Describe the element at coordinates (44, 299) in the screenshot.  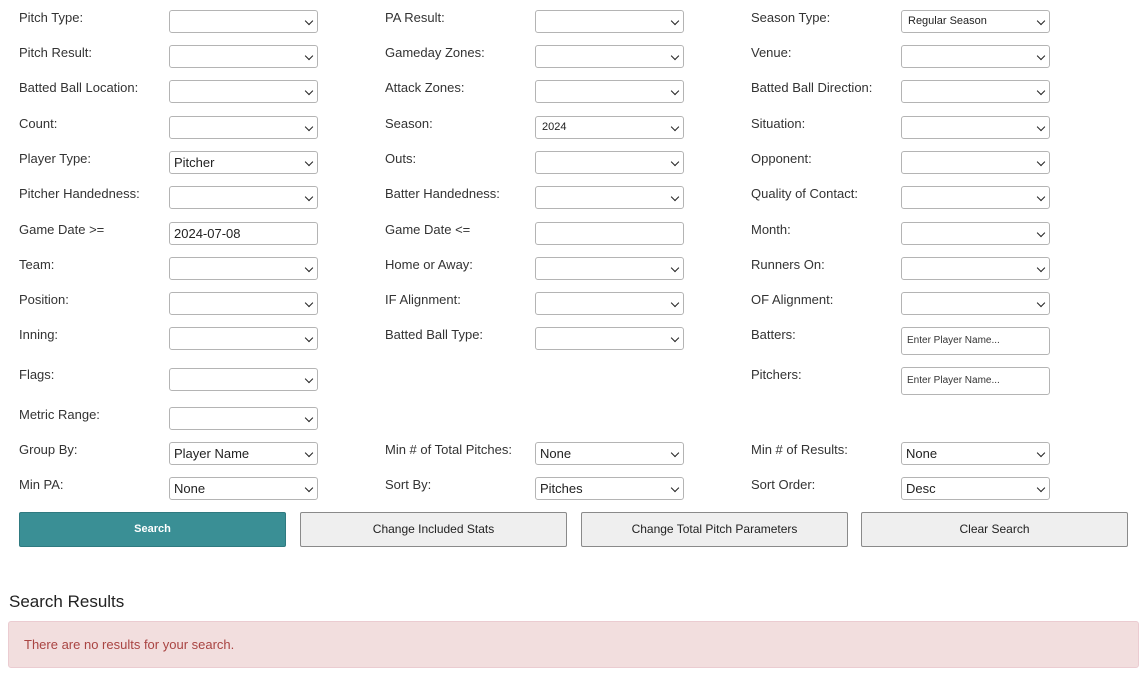
I see `position-label: Position:` at that location.